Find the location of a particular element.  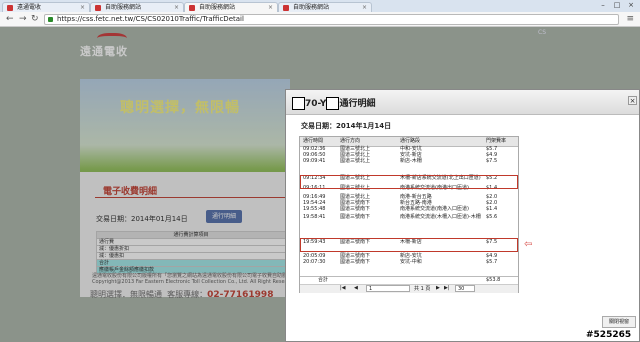

modal-title-text: 通行明細 is located at coordinates (357, 104).